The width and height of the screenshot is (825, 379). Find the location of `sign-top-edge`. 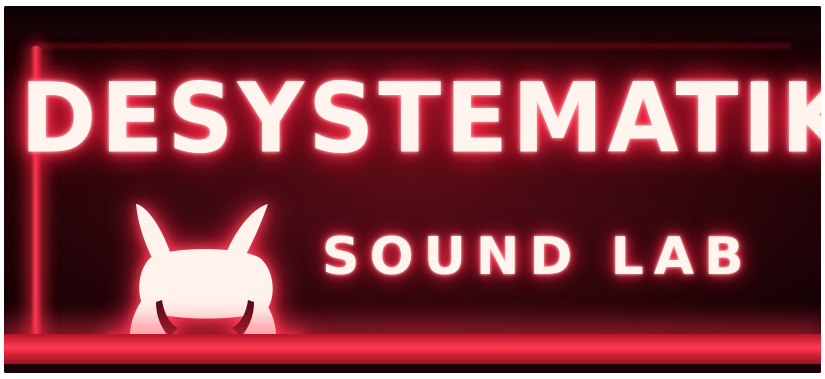

sign-top-edge is located at coordinates (412, 46).